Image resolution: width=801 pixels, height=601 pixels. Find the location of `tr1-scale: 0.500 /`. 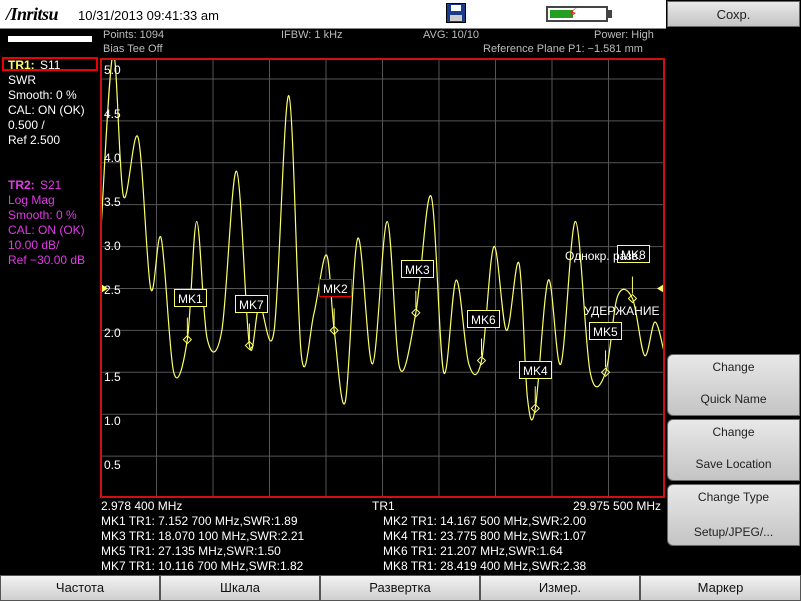

tr1-scale: 0.500 / is located at coordinates (26, 125).